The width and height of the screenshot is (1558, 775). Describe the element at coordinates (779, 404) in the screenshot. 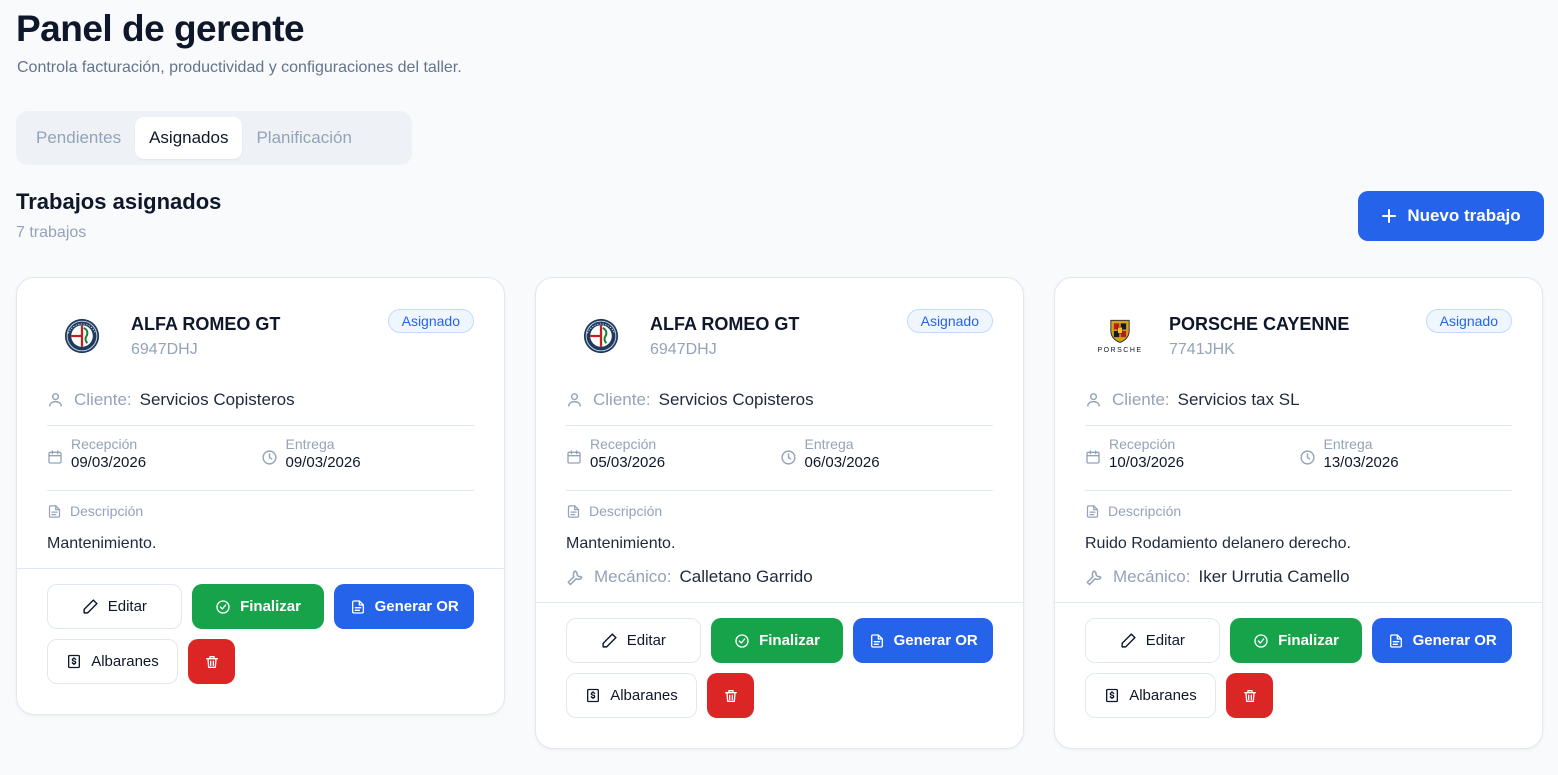

I see `client-row: Cliente: Servicios Copisteros` at that location.